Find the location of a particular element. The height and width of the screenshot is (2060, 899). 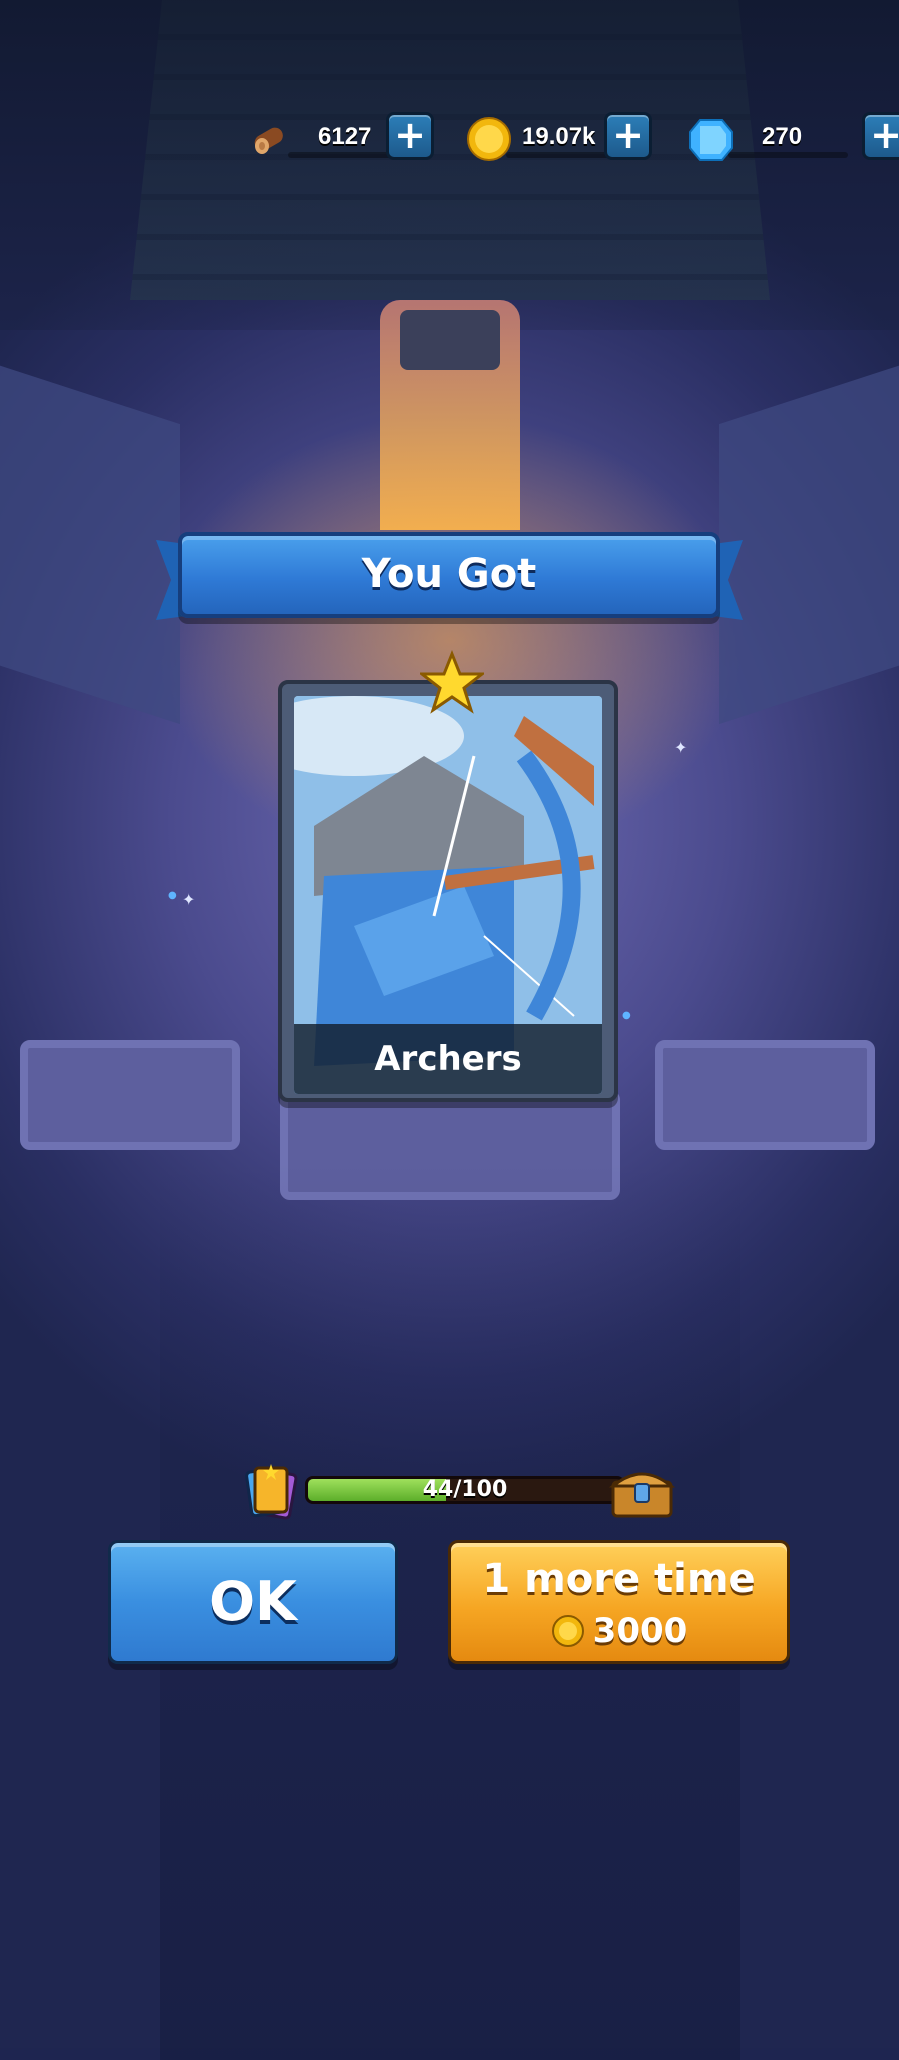

add-wood-button: + is located at coordinates (410, 136).